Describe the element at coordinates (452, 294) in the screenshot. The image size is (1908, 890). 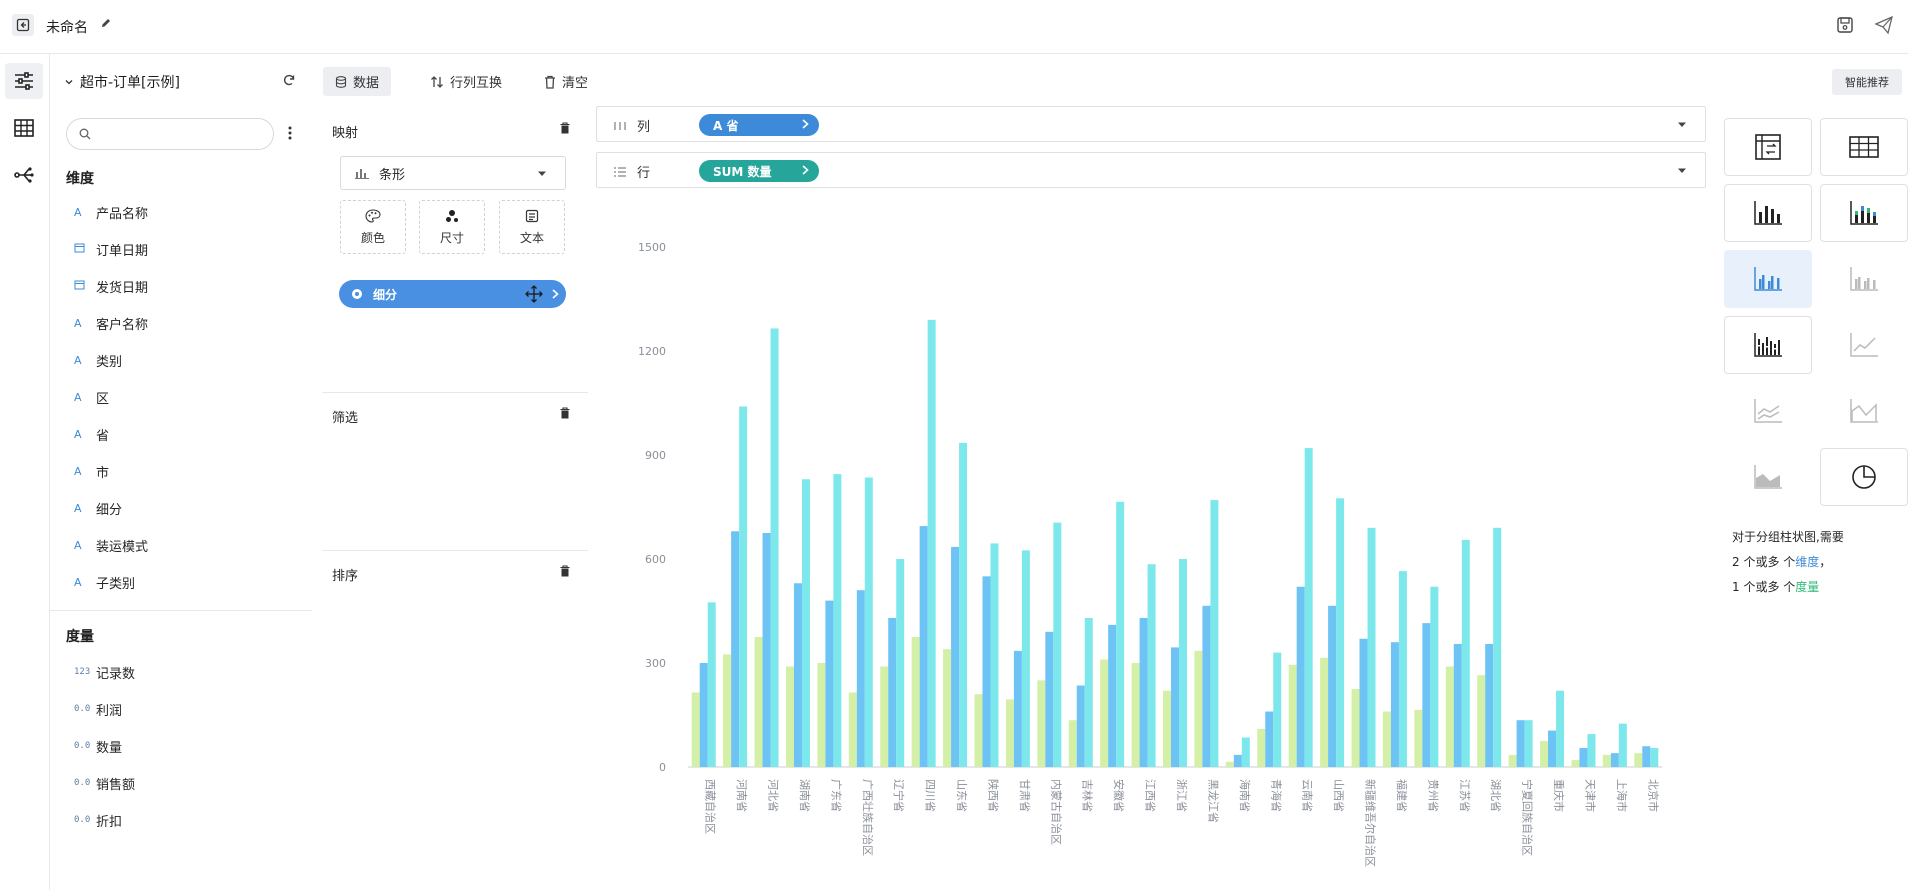
I see `detail-pill: 细分` at that location.